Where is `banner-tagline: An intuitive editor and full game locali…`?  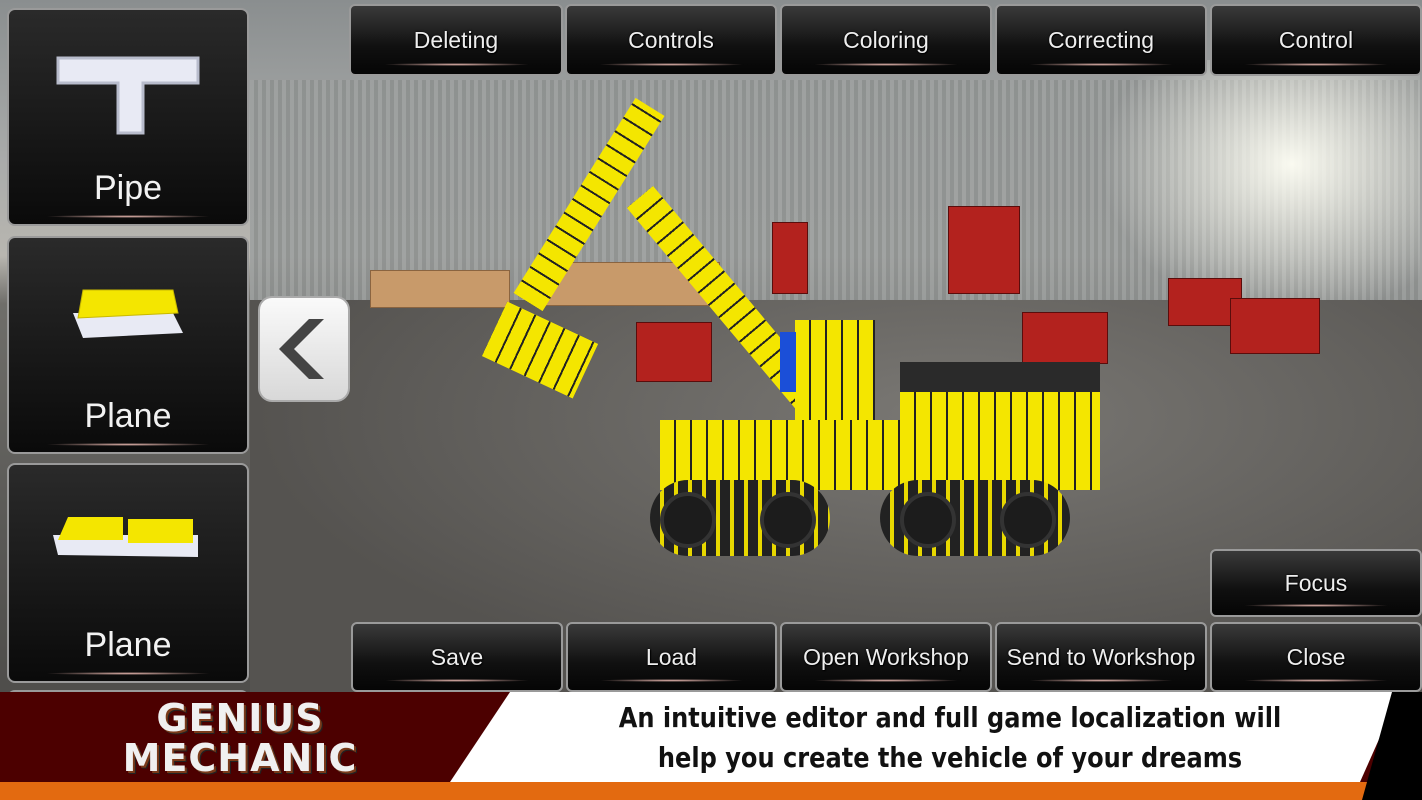
banner-tagline: An intuitive editor and full game locali… is located at coordinates (949, 738).